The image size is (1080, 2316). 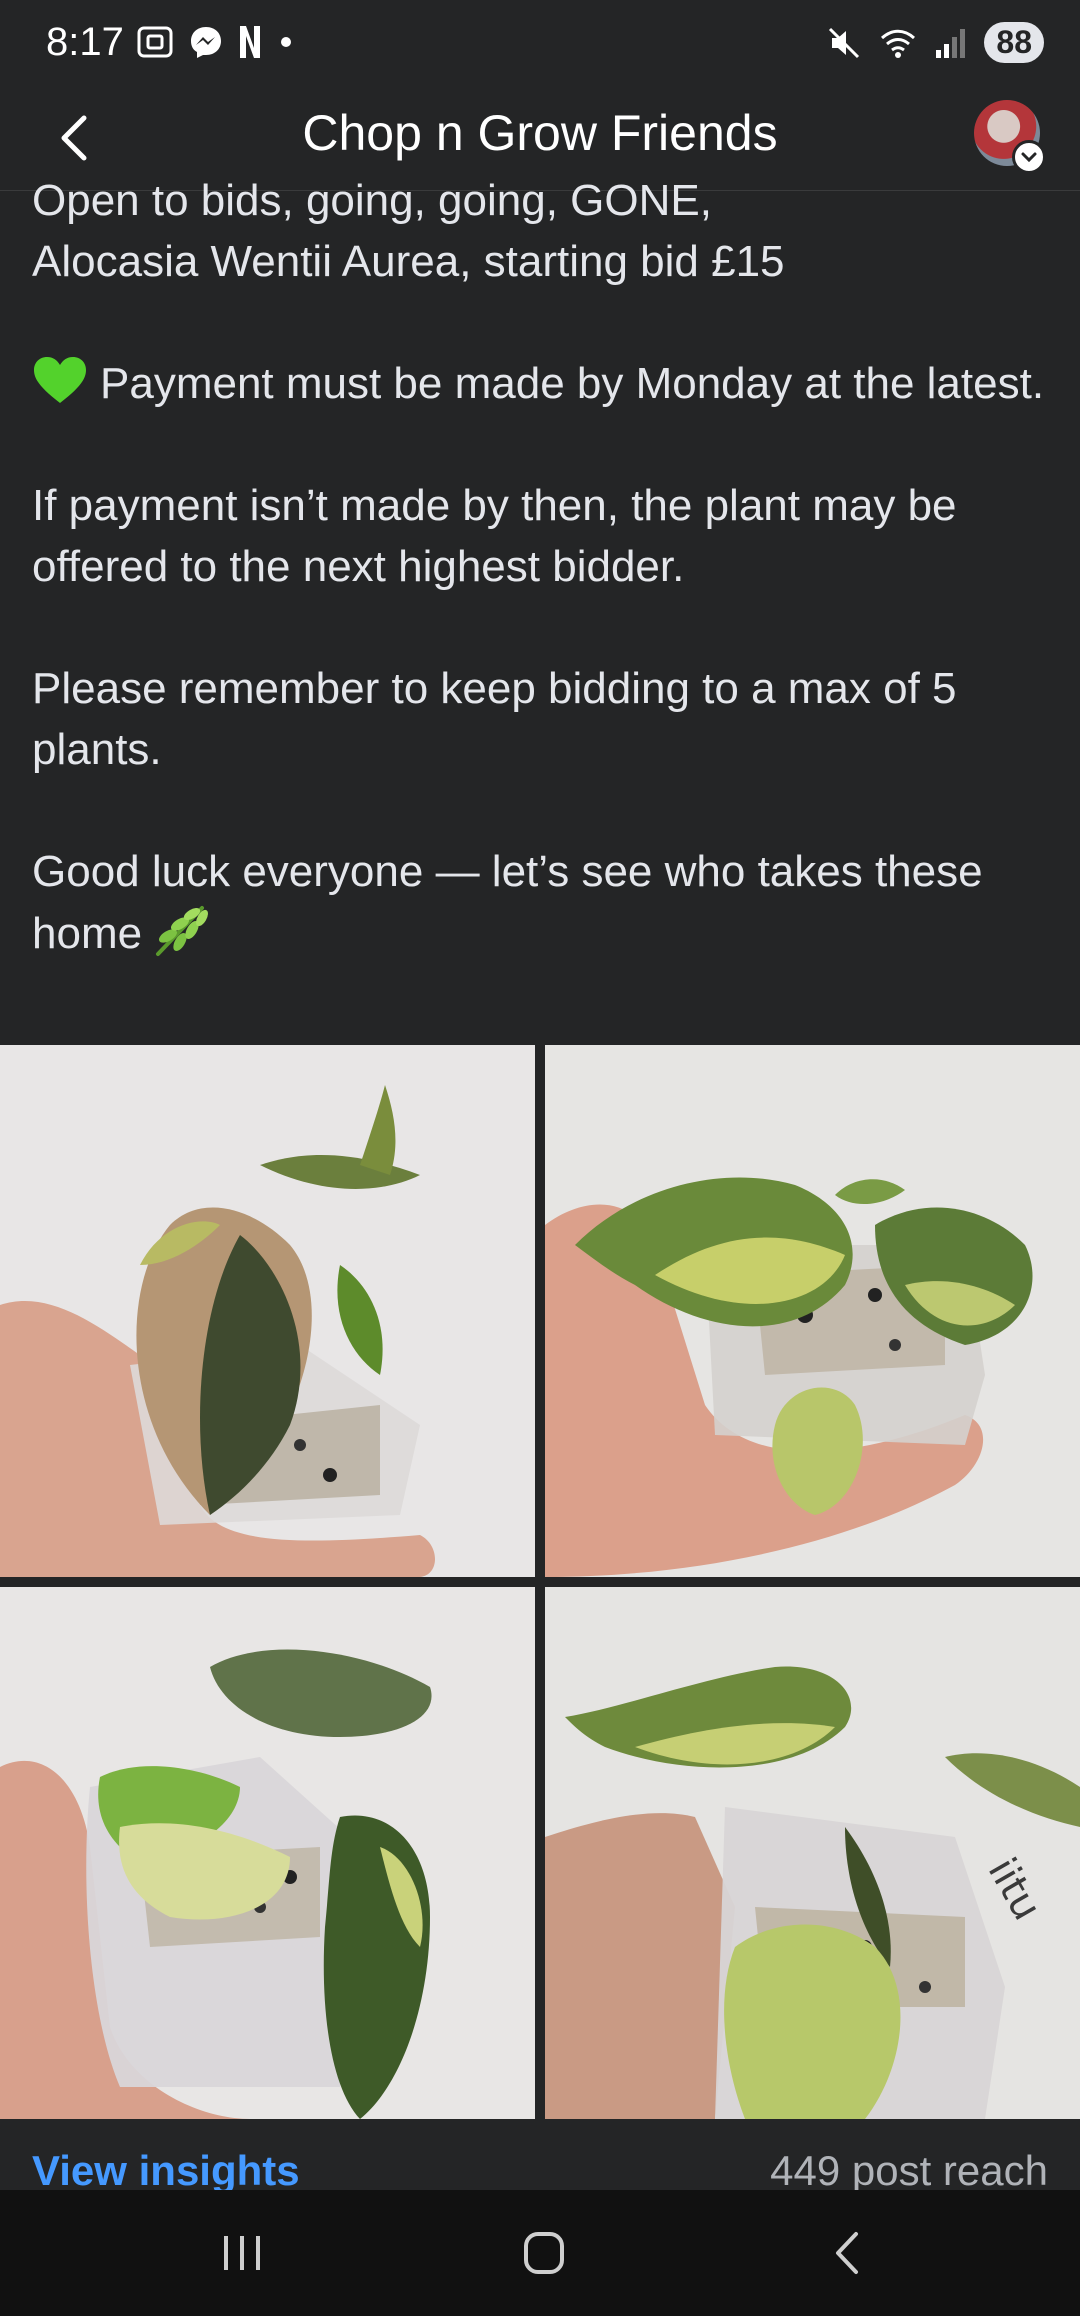 What do you see at coordinates (182, 931) in the screenshot?
I see `herb-icon` at bounding box center [182, 931].